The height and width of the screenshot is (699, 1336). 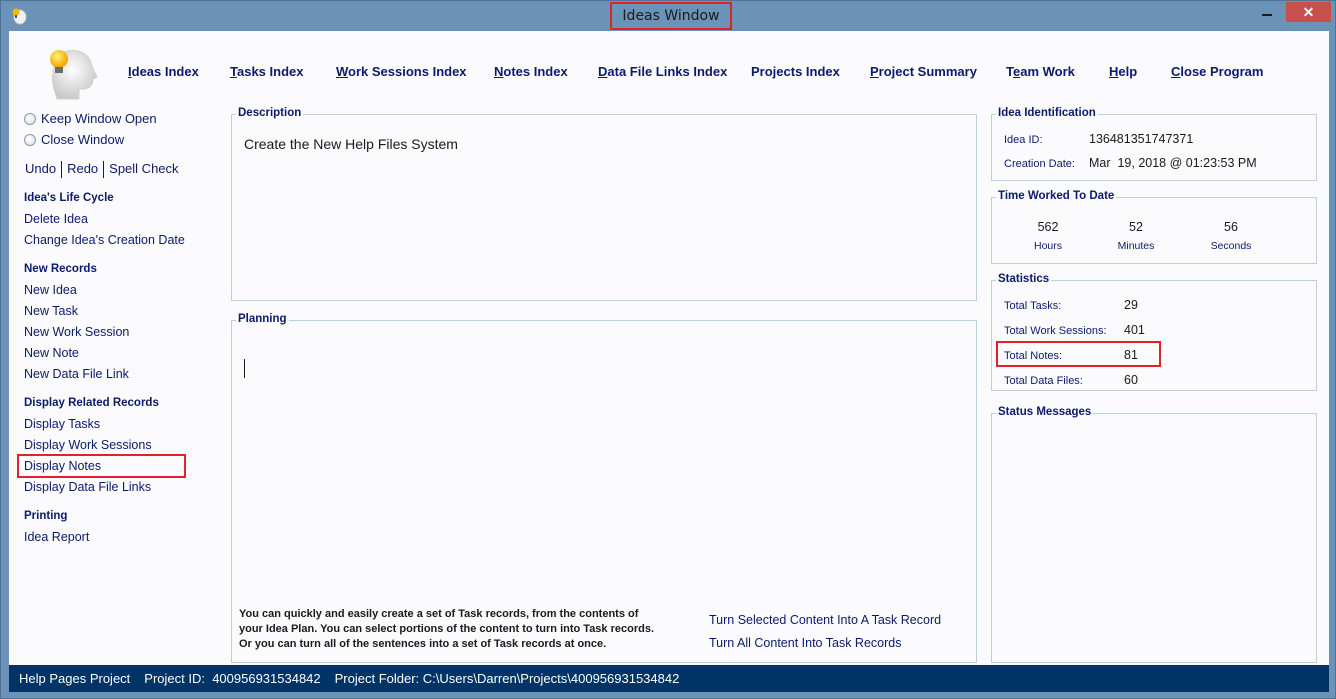 I want to click on status-messages-group: Status Messages, so click(x=1154, y=534).